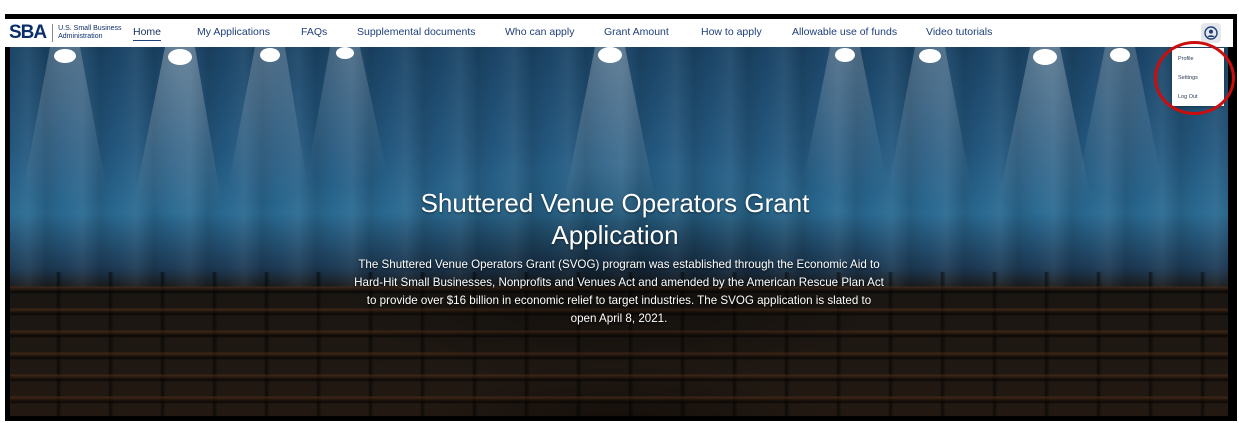 Image resolution: width=1239 pixels, height=423 pixels. I want to click on page-title-line: Application, so click(615, 235).